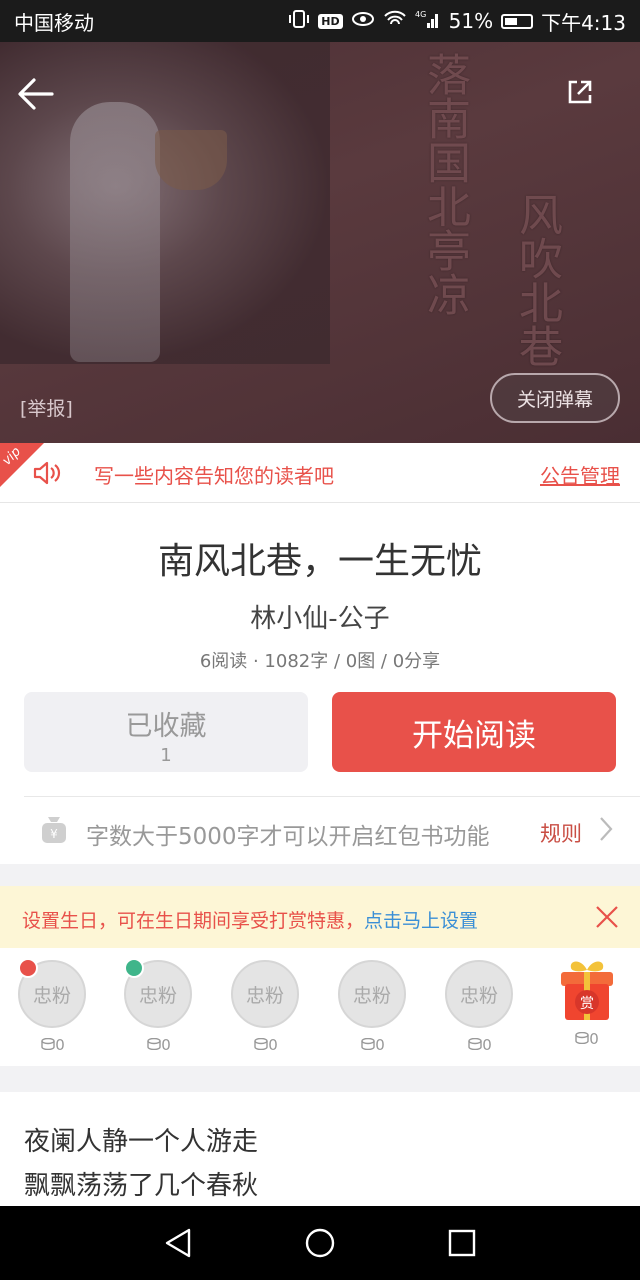 This screenshot has height=1280, width=640. I want to click on favorite-button: 已收藏 1, so click(166, 732).